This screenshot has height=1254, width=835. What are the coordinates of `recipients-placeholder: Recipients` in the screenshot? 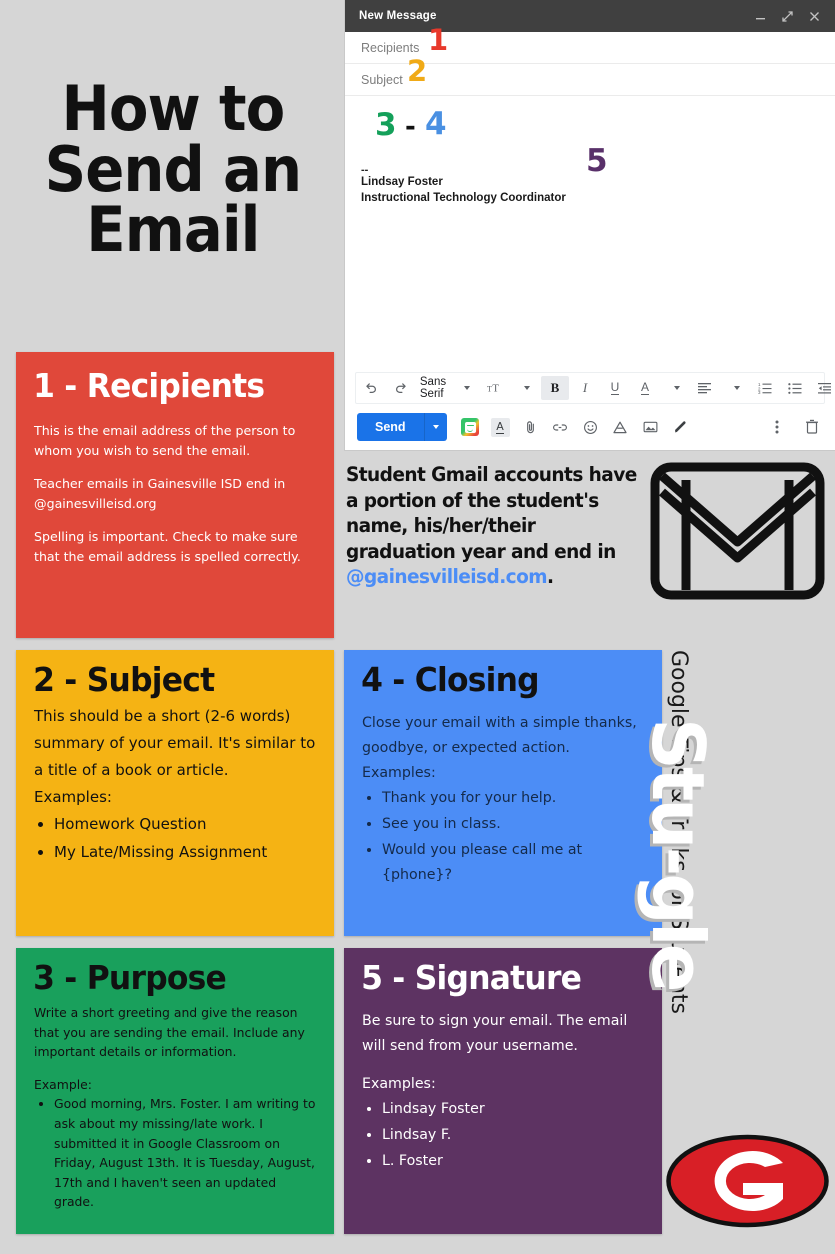 It's located at (390, 47).